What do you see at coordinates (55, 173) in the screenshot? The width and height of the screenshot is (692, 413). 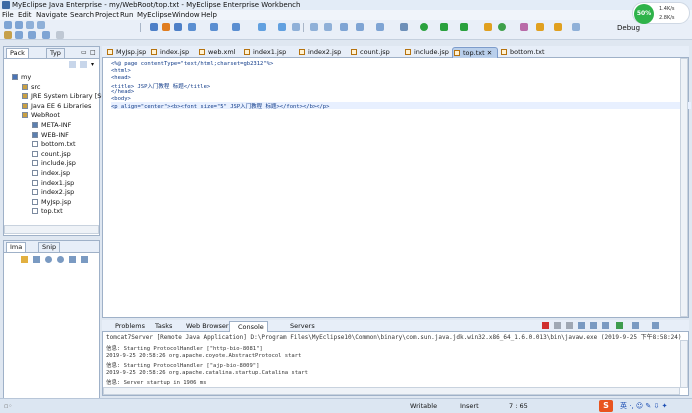 I see `tree-item: index.jsp` at bounding box center [55, 173].